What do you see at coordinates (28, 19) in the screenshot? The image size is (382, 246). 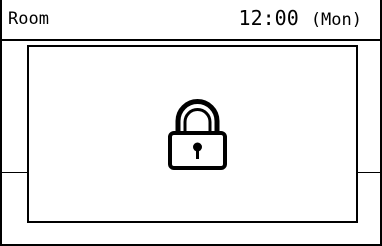 I see `room-label: Room` at bounding box center [28, 19].